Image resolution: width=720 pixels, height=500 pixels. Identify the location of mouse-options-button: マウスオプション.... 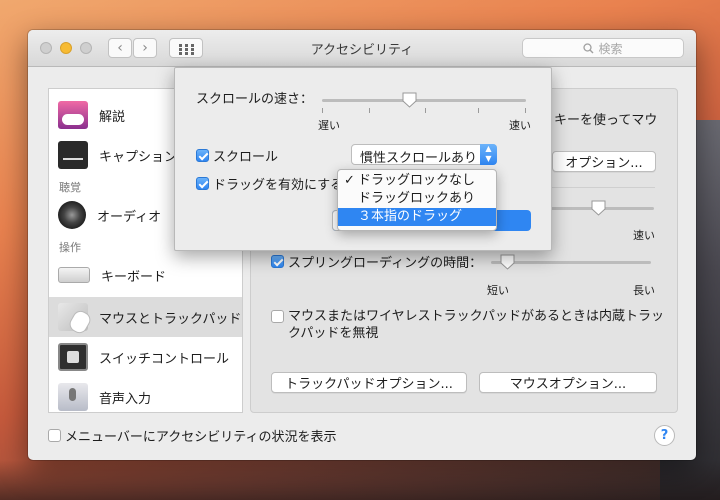
(568, 382).